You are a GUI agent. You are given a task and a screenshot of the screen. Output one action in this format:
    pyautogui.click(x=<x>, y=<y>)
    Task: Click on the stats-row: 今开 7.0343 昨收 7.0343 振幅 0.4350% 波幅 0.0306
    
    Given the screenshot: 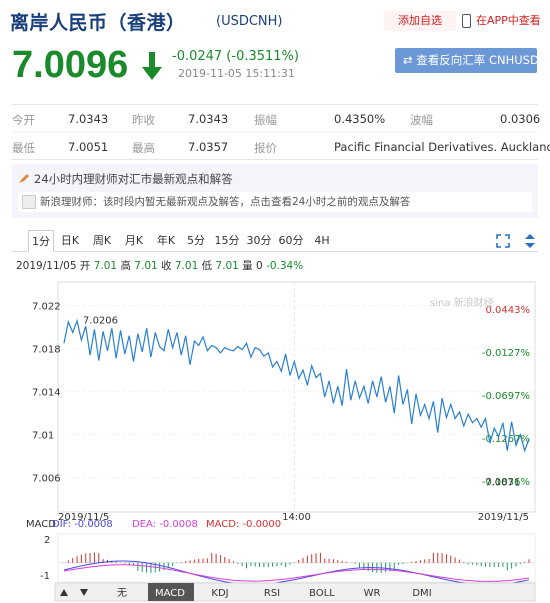 What is the action you would take?
    pyautogui.click(x=276, y=118)
    